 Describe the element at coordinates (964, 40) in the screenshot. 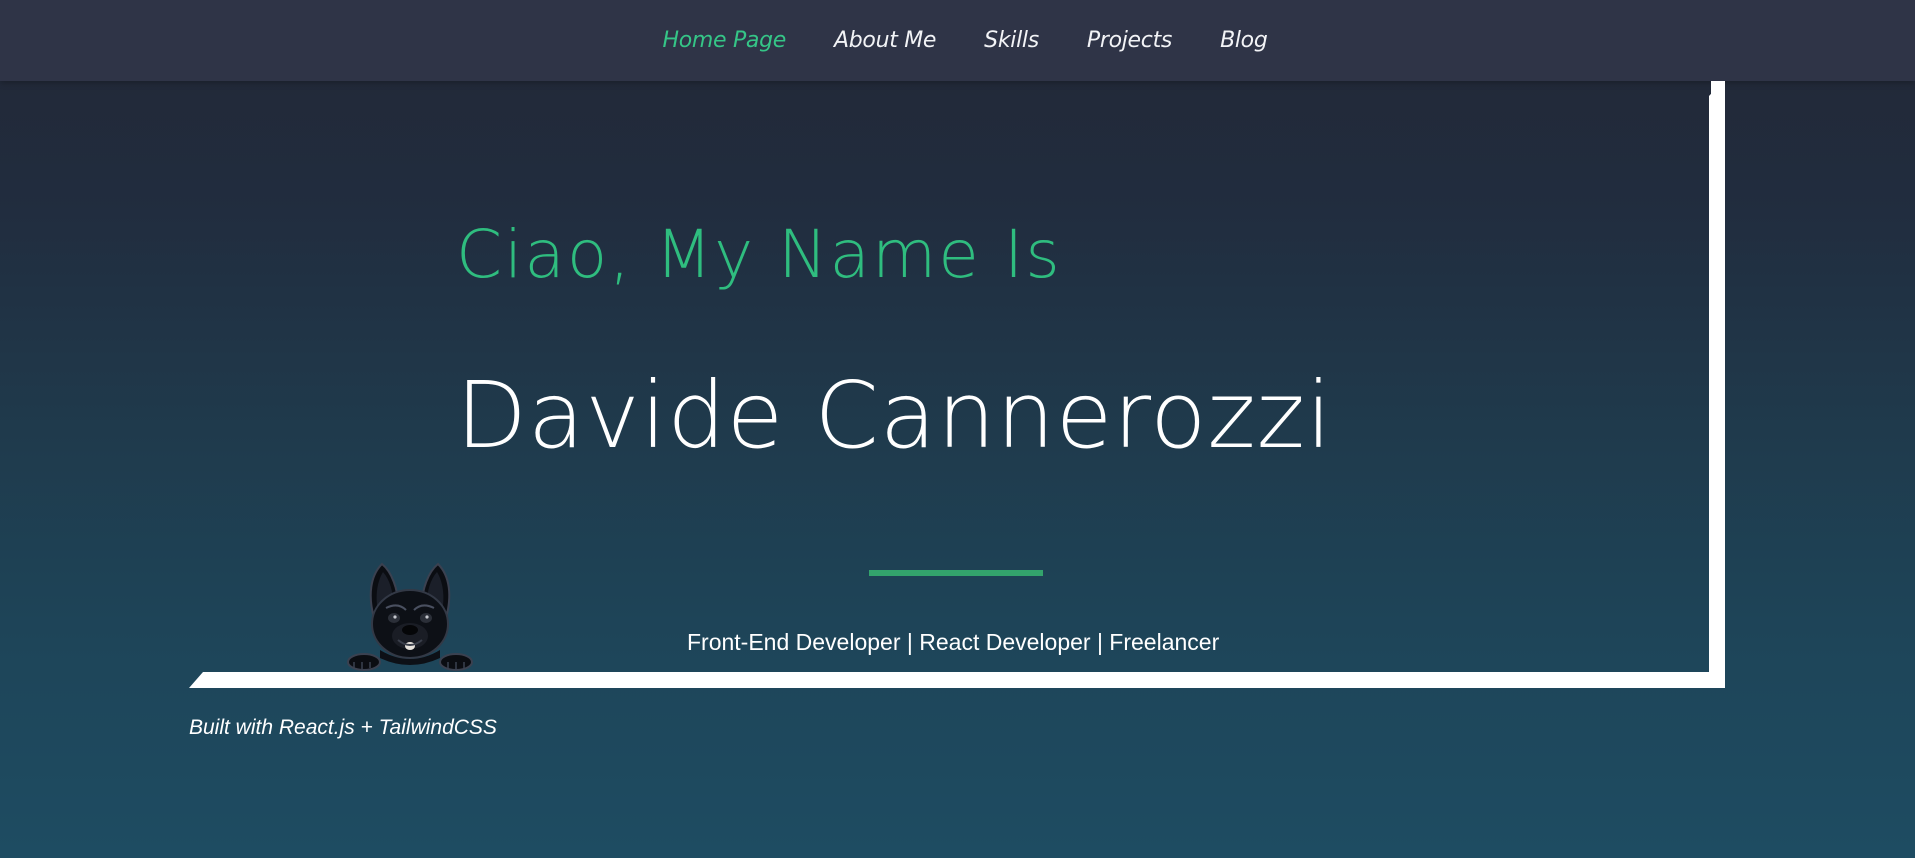

I see `nav-menu: Home Page About Me Skills Projects Blog` at that location.